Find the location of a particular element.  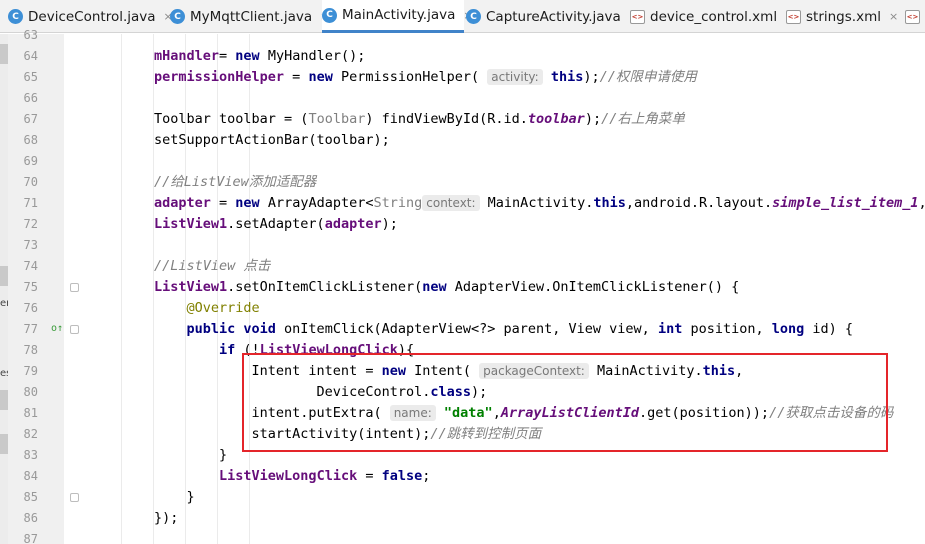

code-token: .setOnItemClickListener( is located at coordinates (325, 287).